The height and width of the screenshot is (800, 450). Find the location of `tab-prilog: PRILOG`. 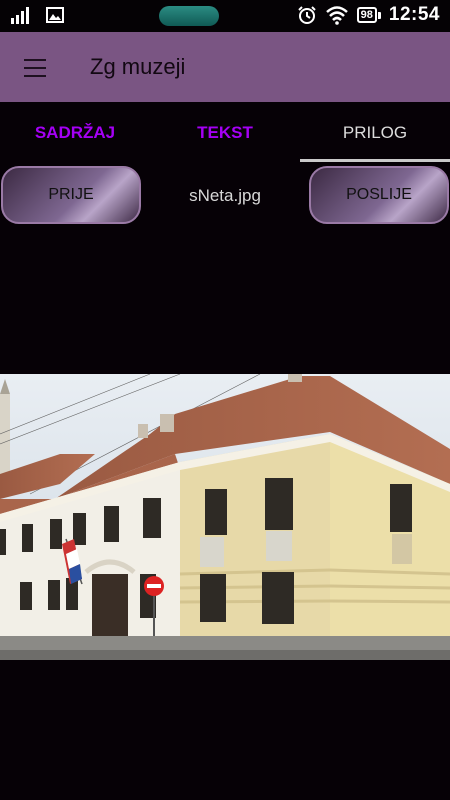

tab-prilog: PRILOG is located at coordinates (375, 132).